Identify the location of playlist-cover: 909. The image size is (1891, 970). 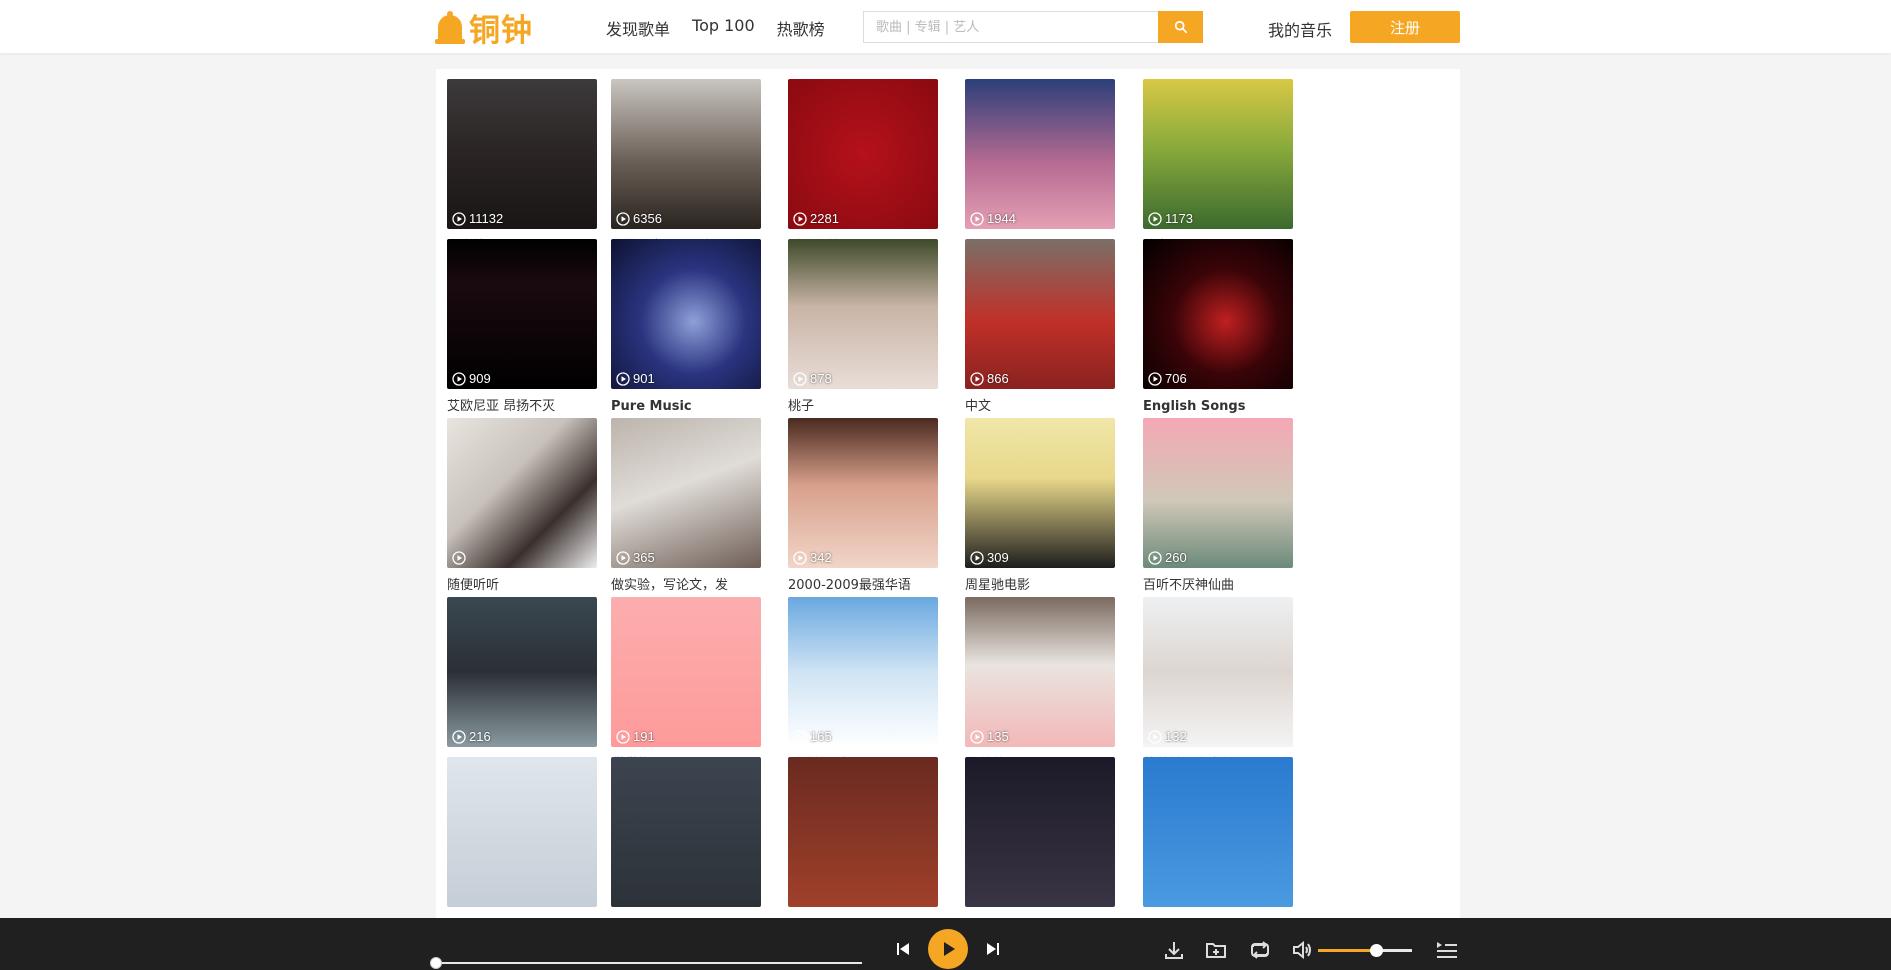
(522, 314).